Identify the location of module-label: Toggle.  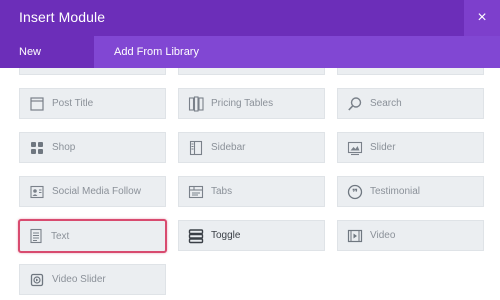
(226, 235).